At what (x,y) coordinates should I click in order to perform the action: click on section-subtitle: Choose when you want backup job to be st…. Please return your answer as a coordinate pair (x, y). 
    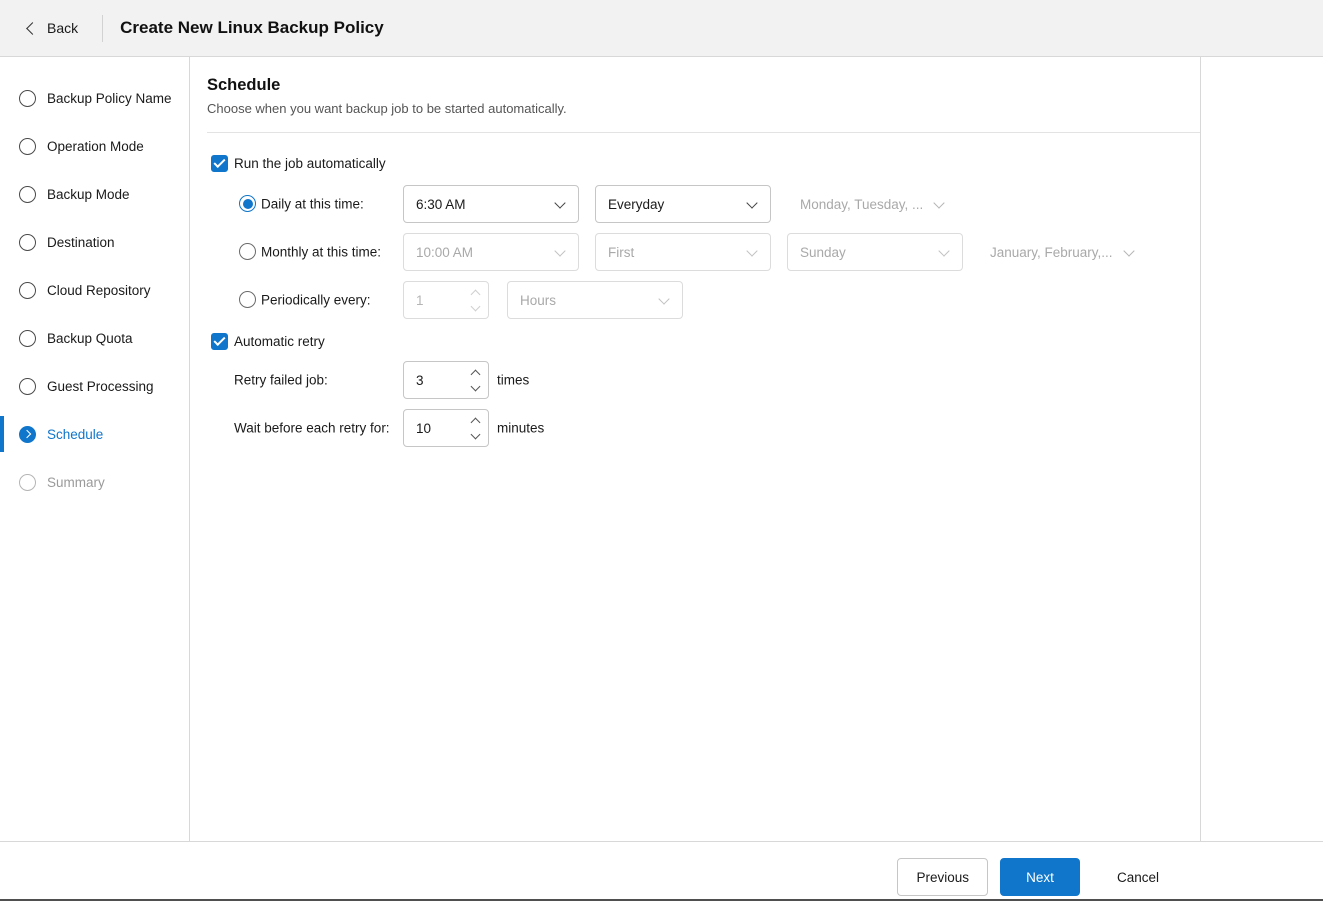
    Looking at the image, I should click on (387, 108).